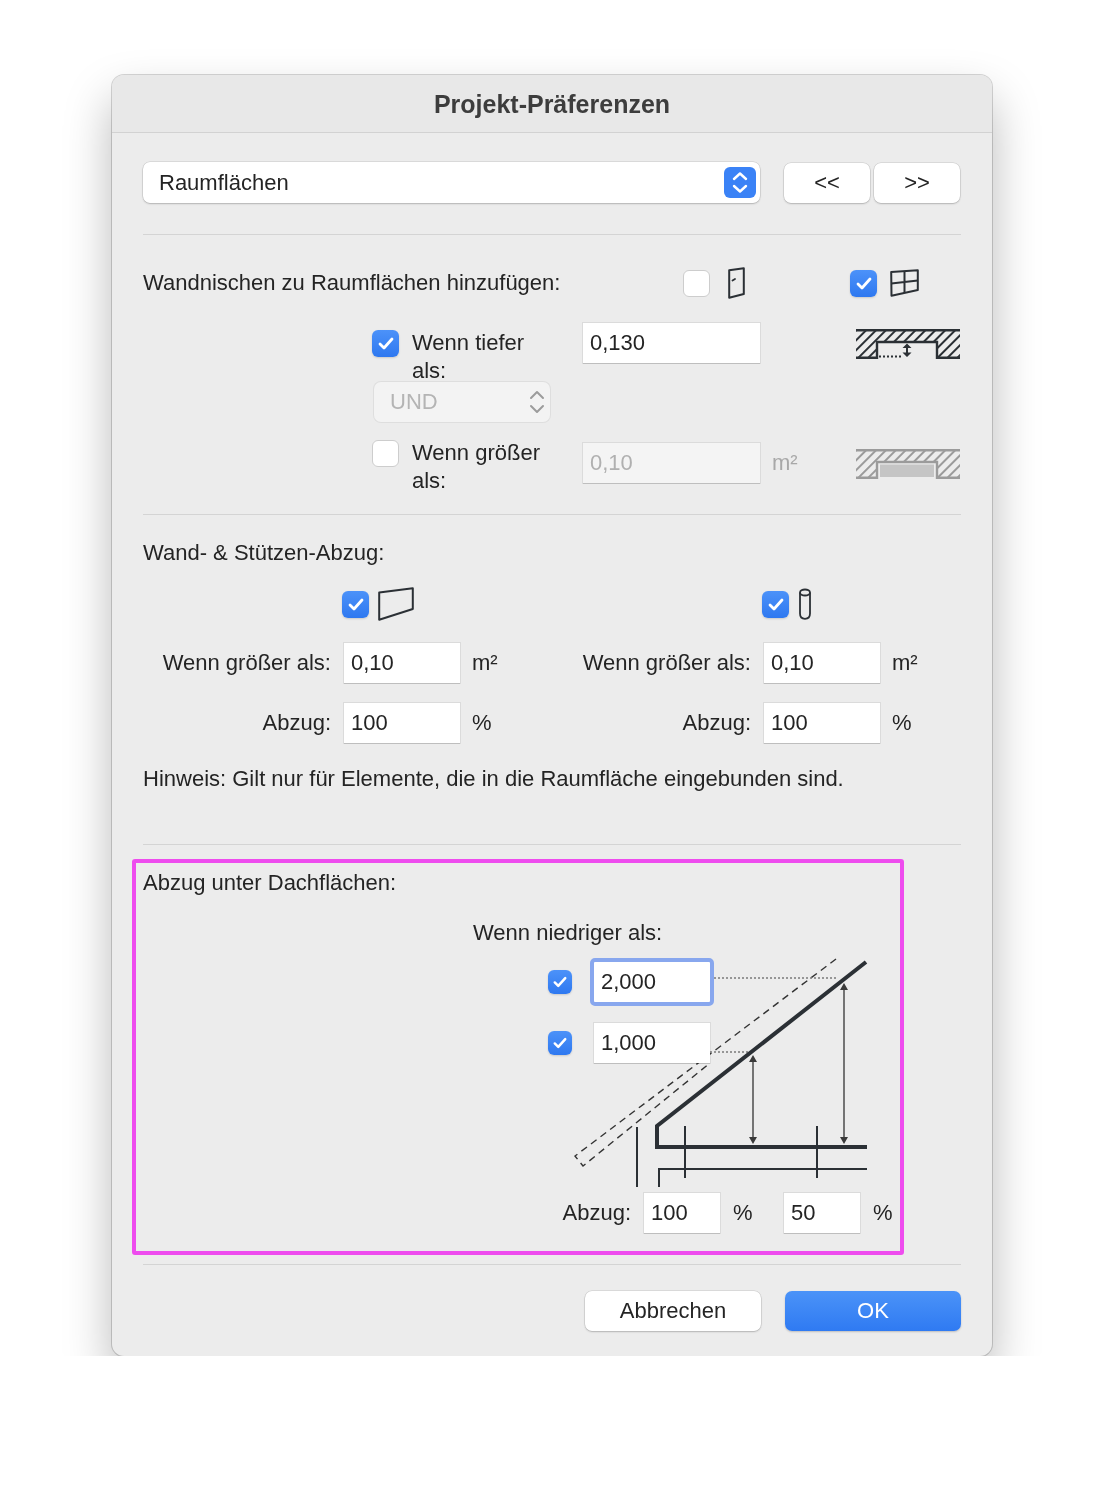 The width and height of the screenshot is (1104, 1504). Describe the element at coordinates (568, 933) in the screenshot. I see `field-label: Wenn niedriger als:` at that location.